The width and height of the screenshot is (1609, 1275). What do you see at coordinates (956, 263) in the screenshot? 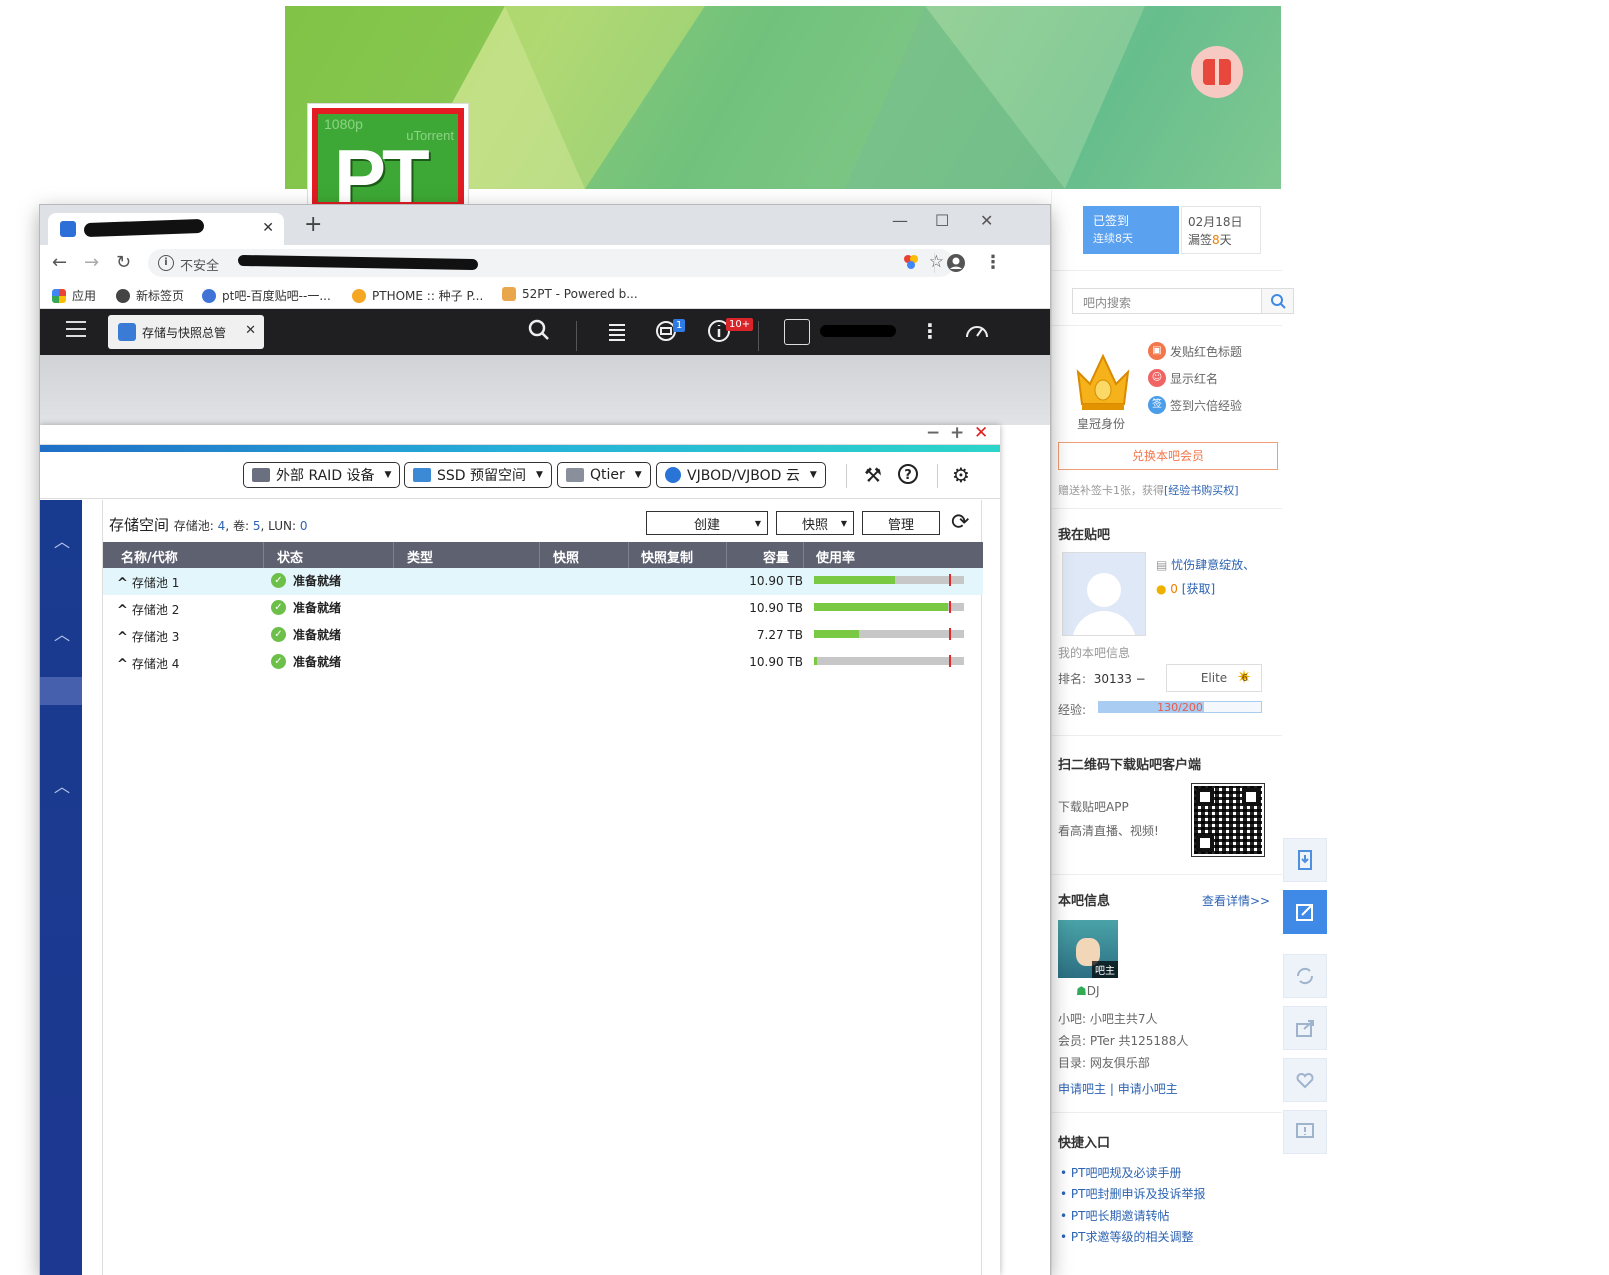
I see `profile-icon` at bounding box center [956, 263].